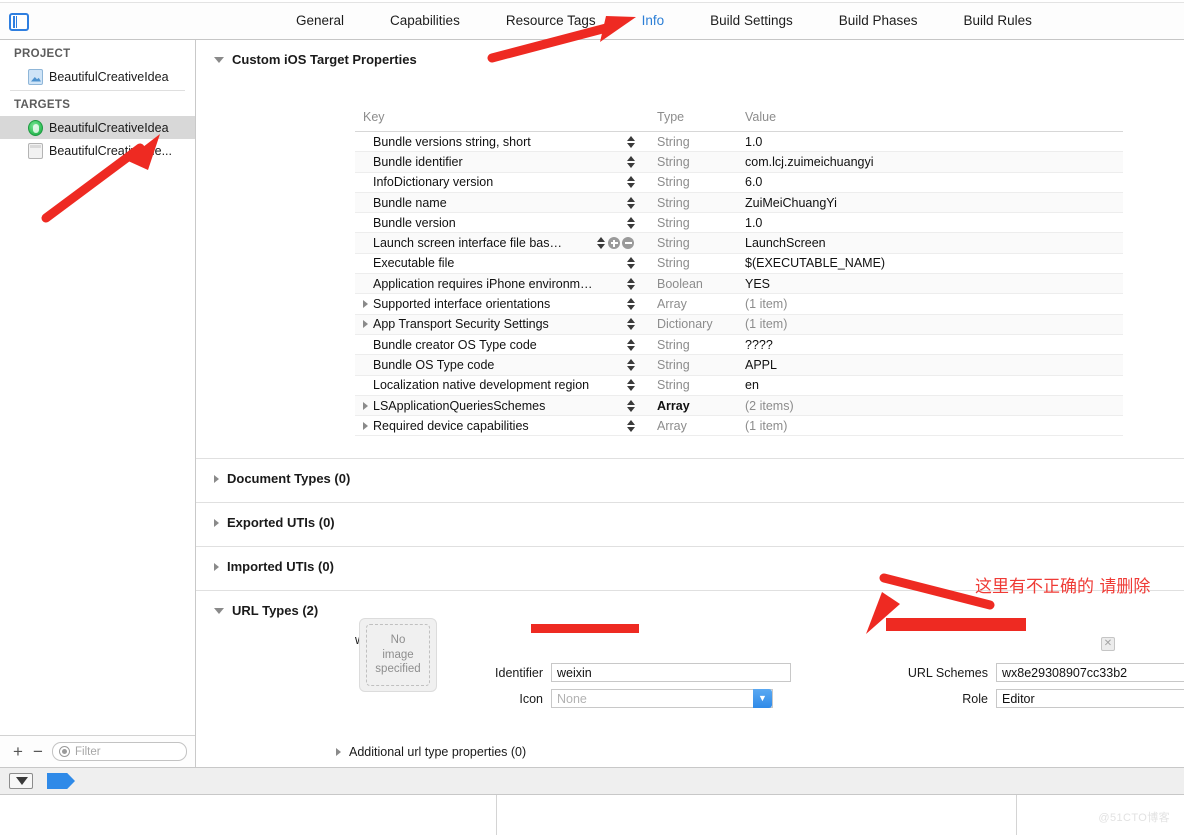 Image resolution: width=1184 pixels, height=835 pixels. What do you see at coordinates (671, 672) in the screenshot?
I see `identifier-input: weixin` at bounding box center [671, 672].